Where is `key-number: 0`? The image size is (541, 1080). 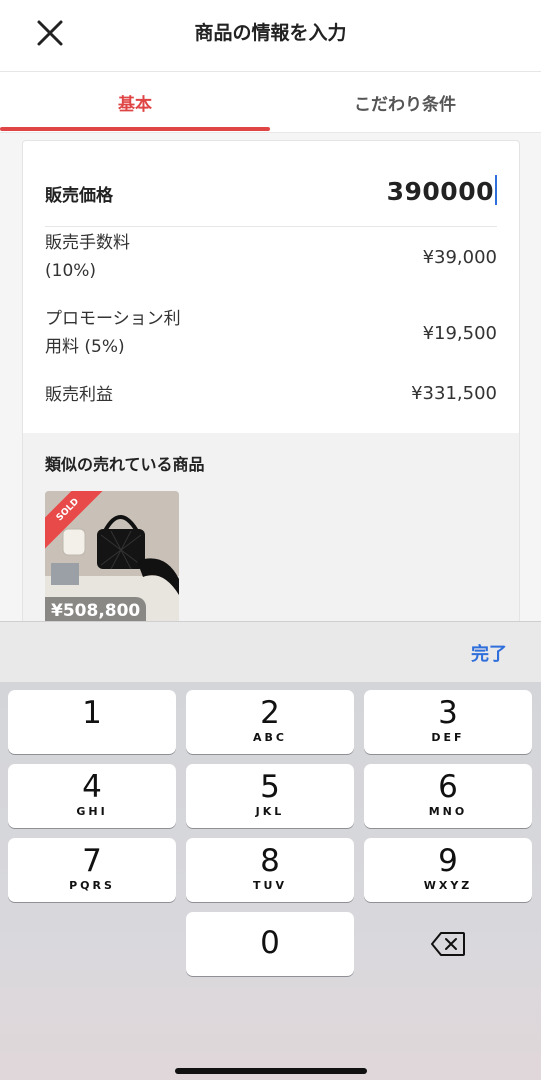
key-number: 0 is located at coordinates (270, 943).